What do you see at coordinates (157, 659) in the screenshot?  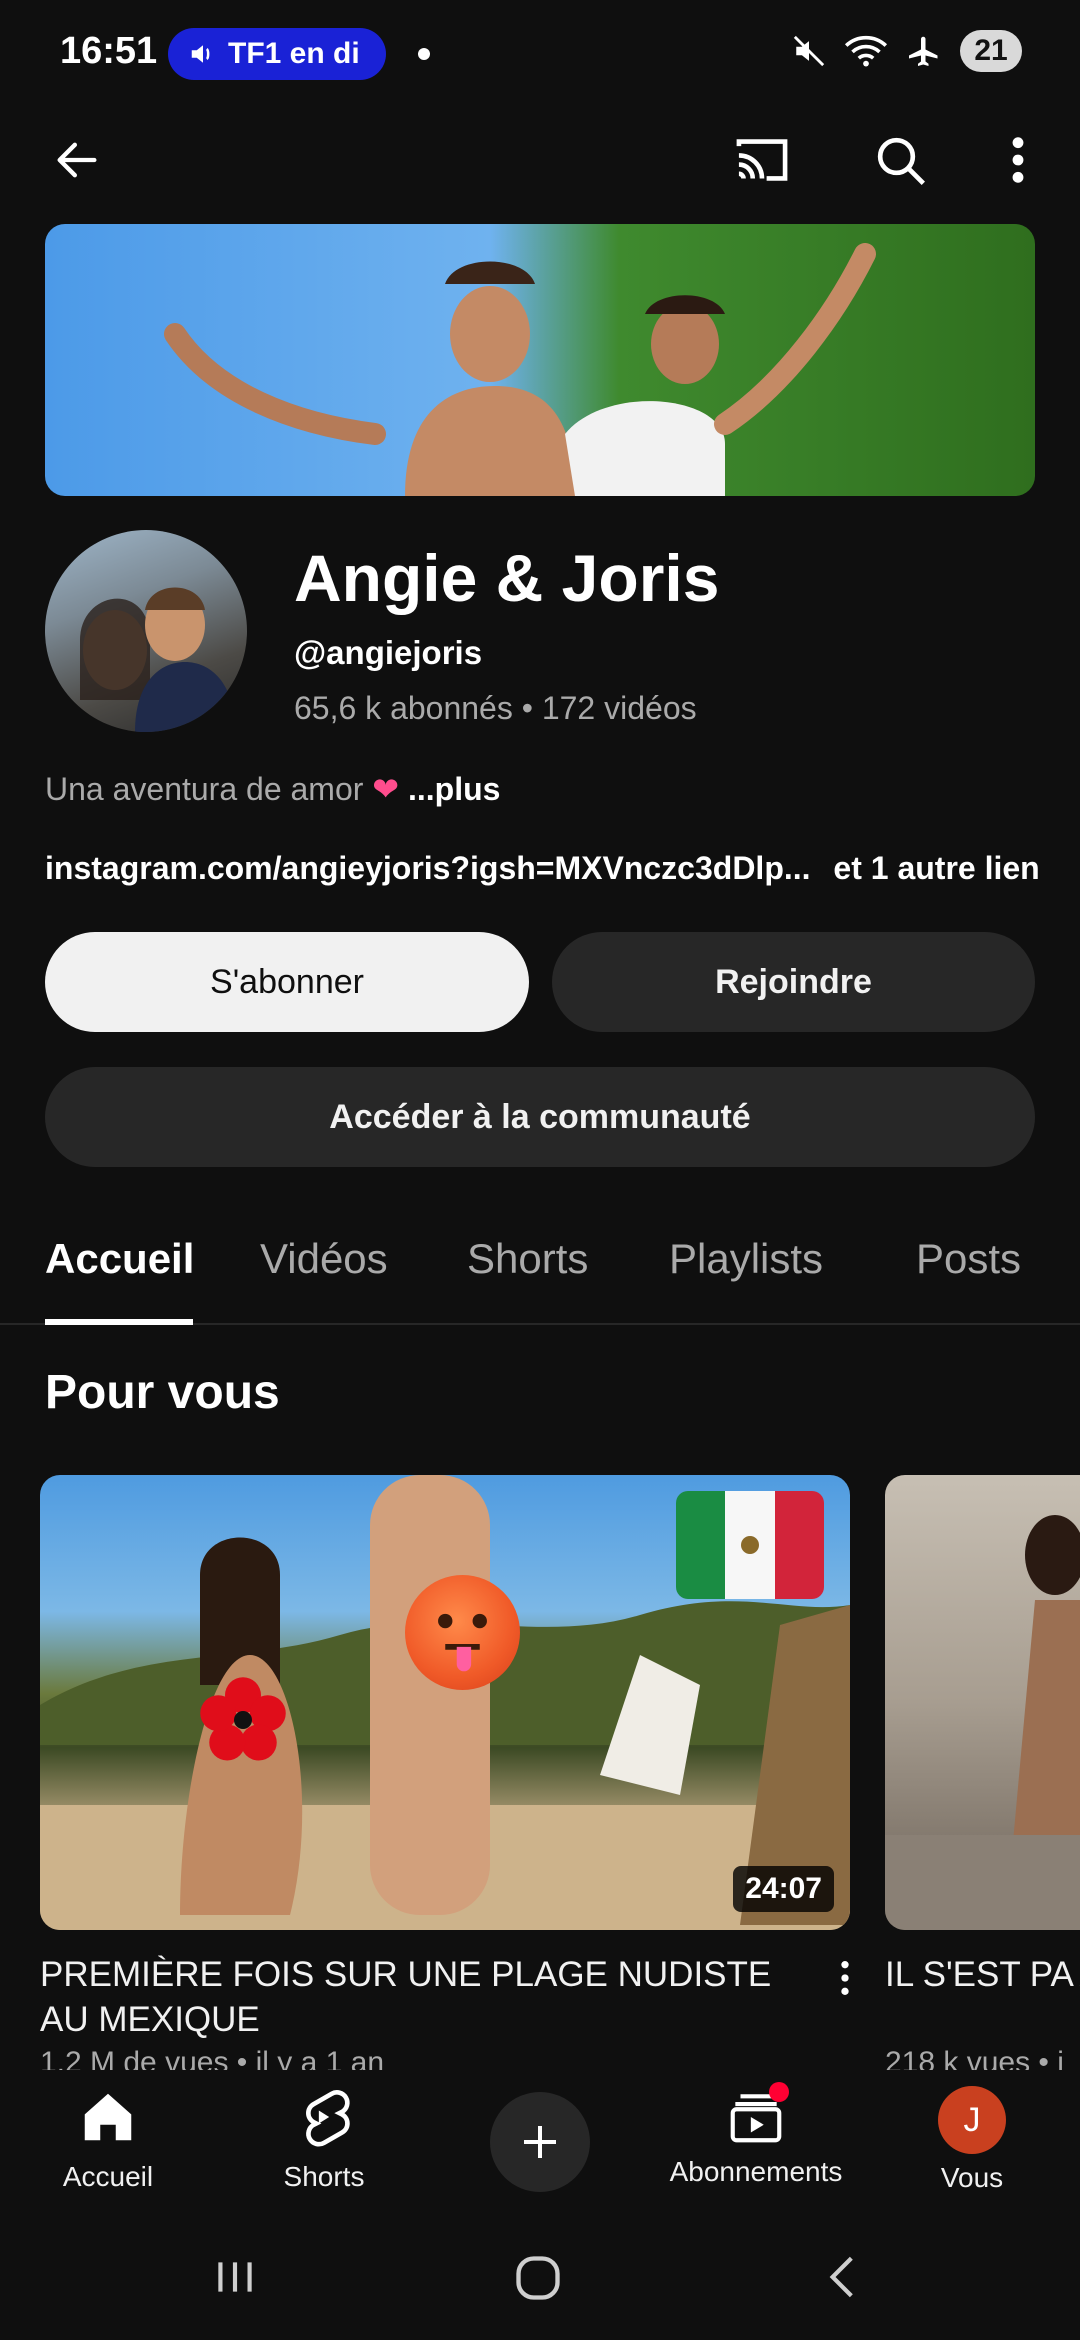 I see `avatar-image` at bounding box center [157, 659].